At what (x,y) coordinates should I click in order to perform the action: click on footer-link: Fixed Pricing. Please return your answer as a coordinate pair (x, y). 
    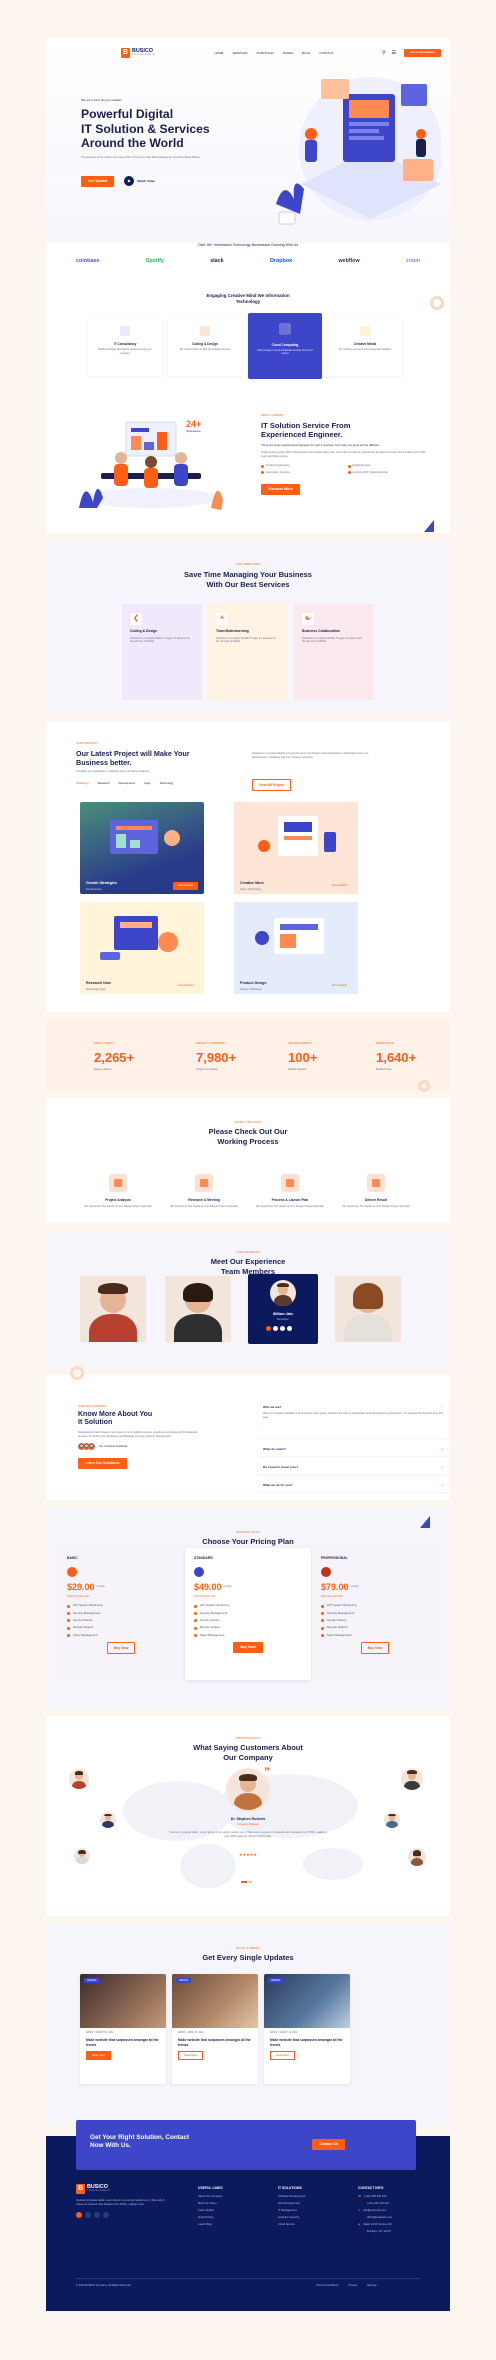
    Looking at the image, I should click on (210, 2218).